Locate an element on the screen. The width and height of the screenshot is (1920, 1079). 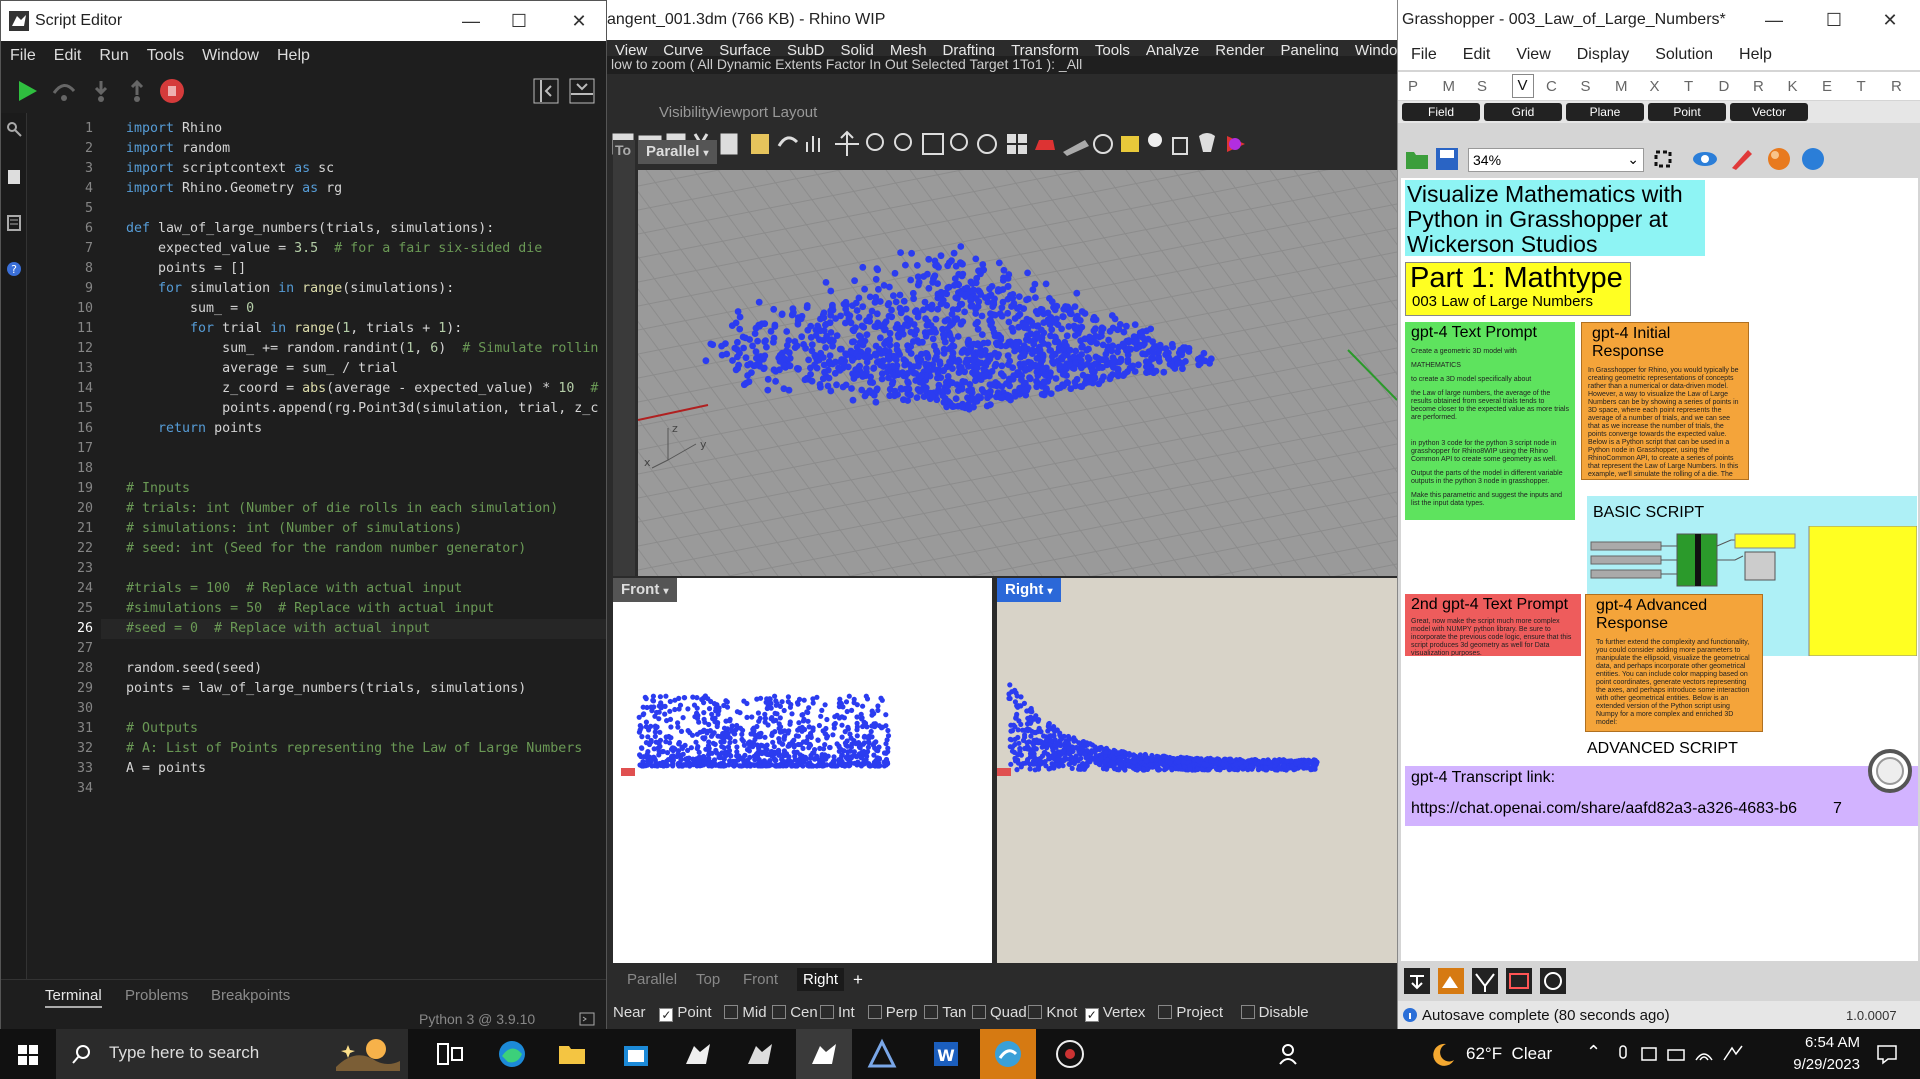
gh-bottom-icons is located at coordinates (1488, 981).